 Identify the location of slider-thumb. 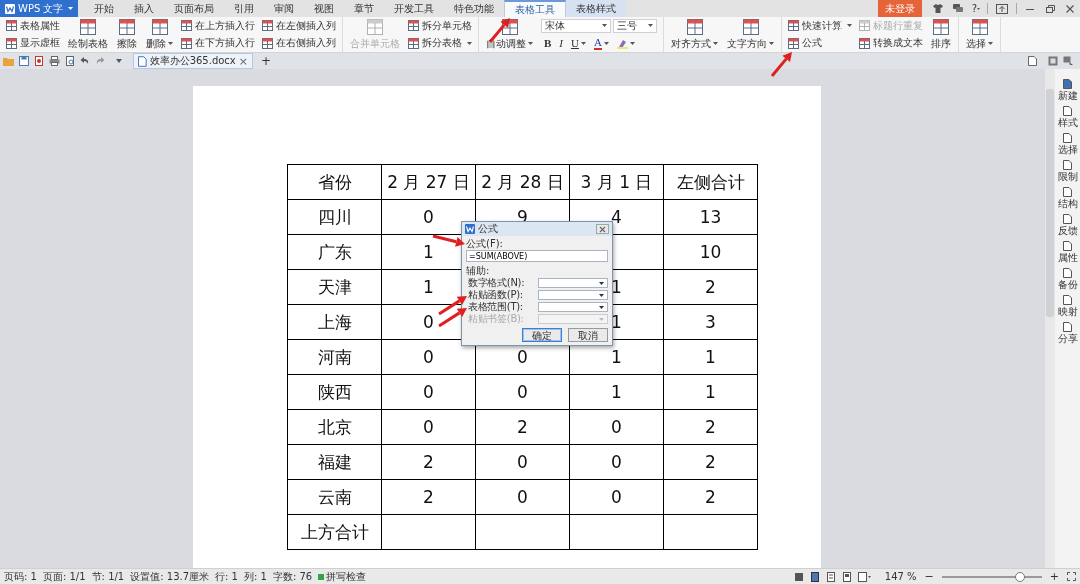
(1019, 576).